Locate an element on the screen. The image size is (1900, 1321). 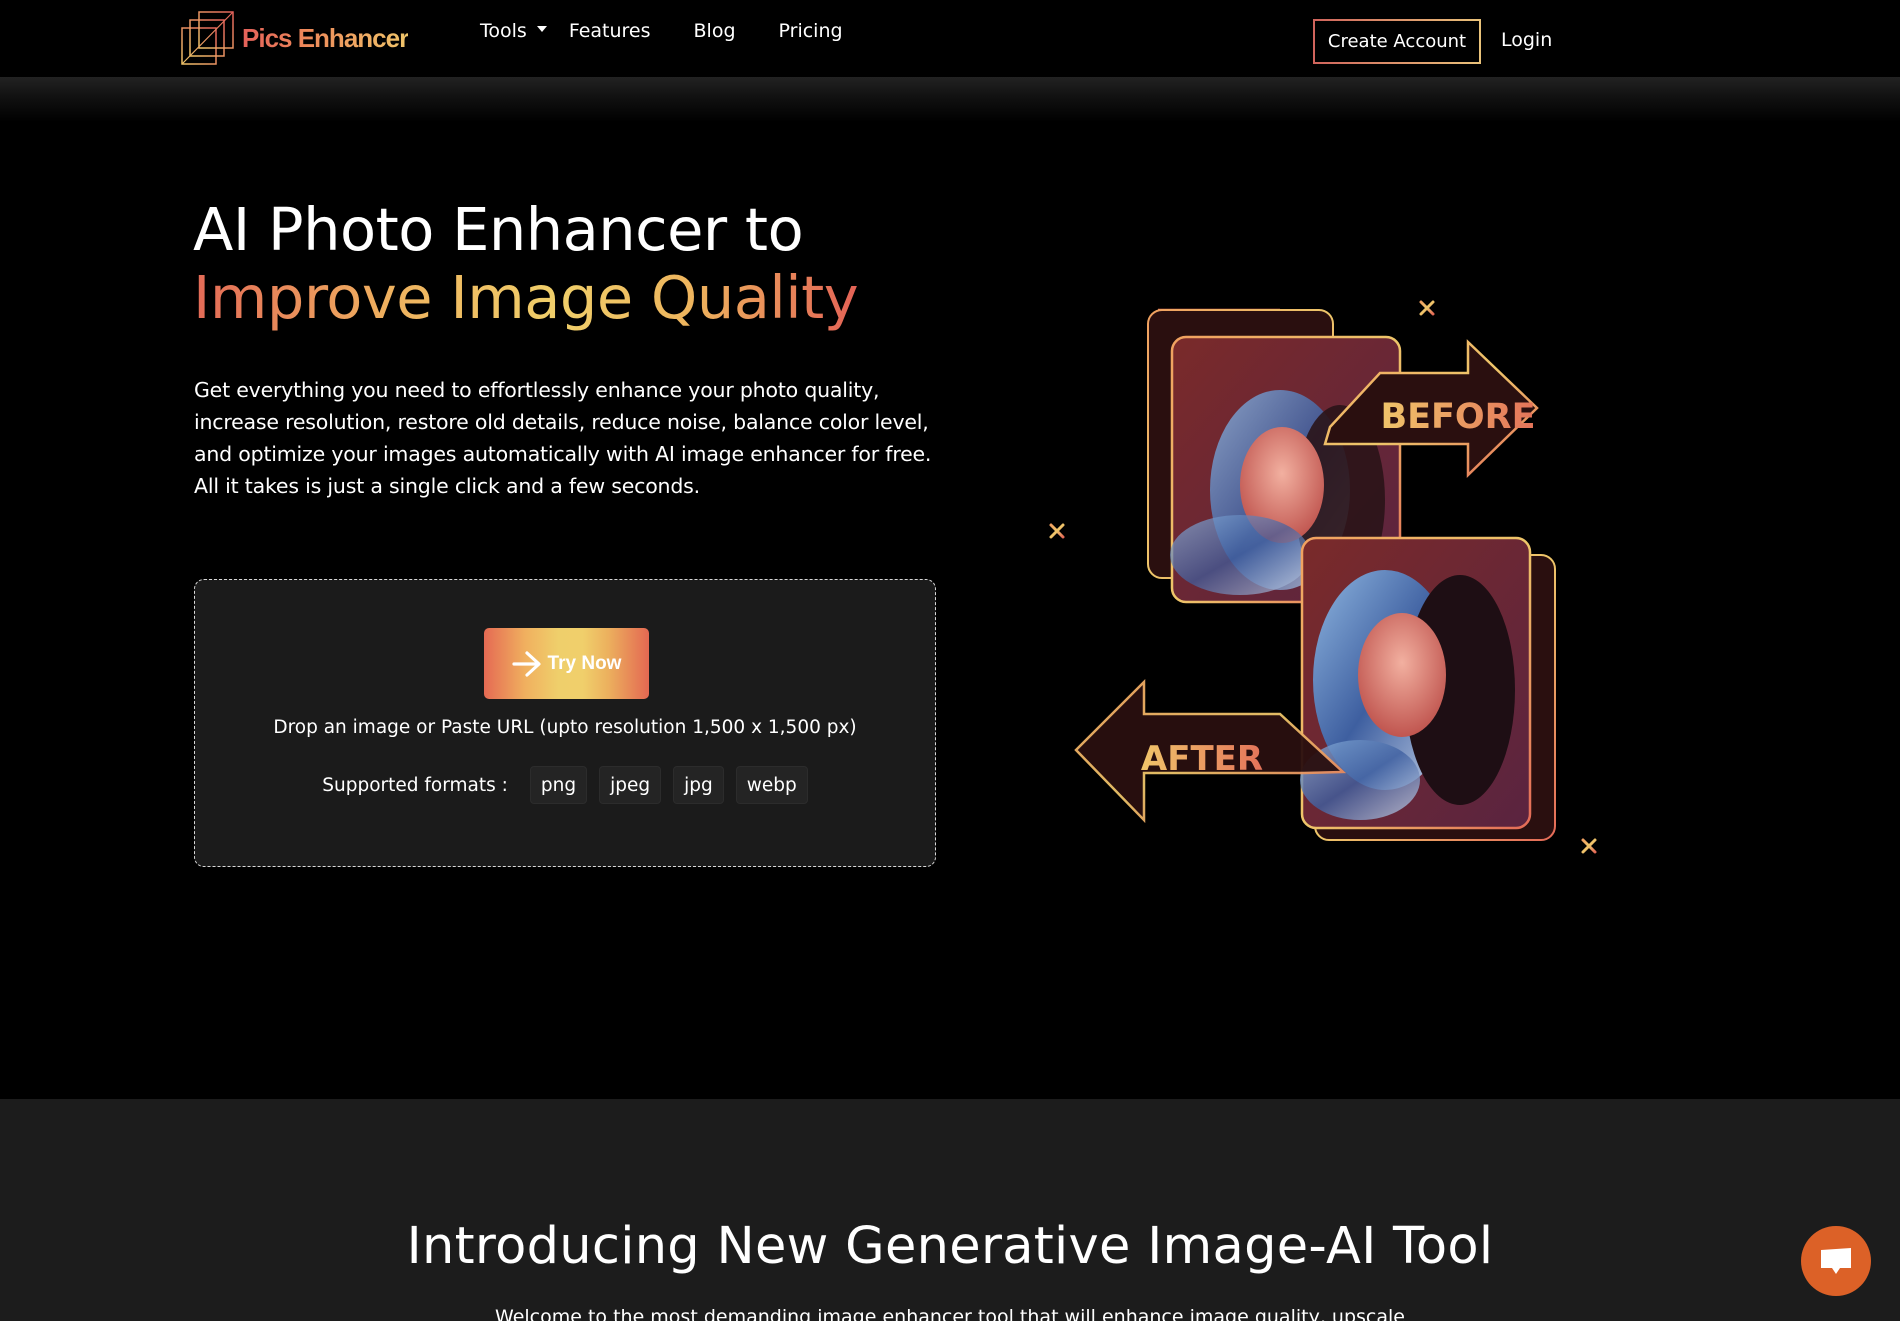
try-now-label: Try Now is located at coordinates (584, 663).